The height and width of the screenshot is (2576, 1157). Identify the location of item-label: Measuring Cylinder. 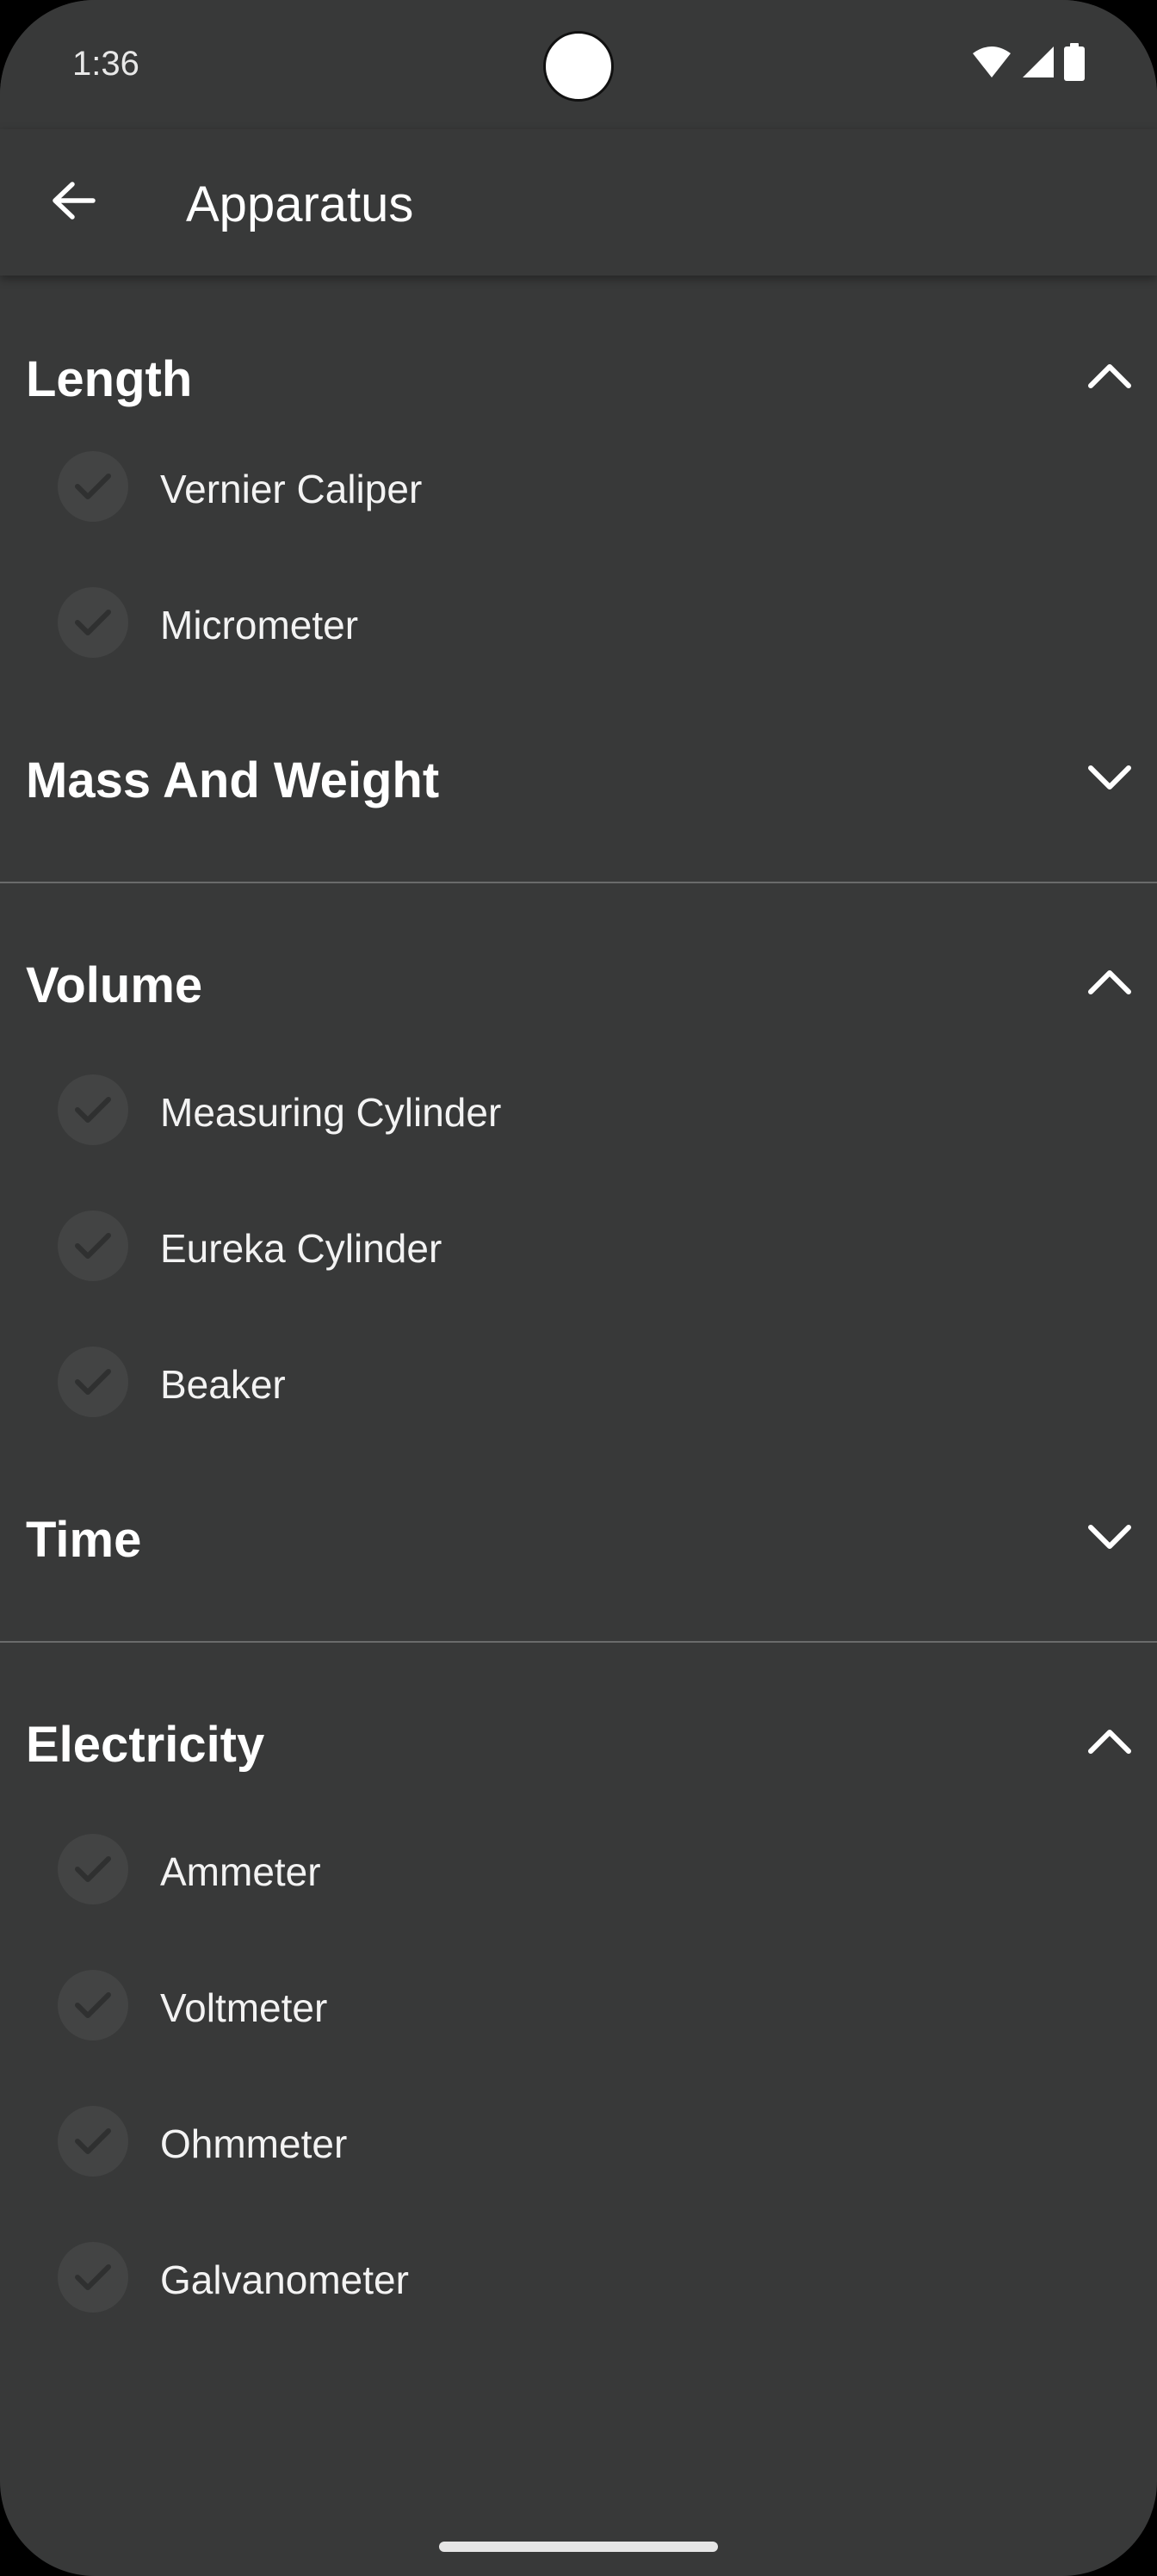
(331, 1112).